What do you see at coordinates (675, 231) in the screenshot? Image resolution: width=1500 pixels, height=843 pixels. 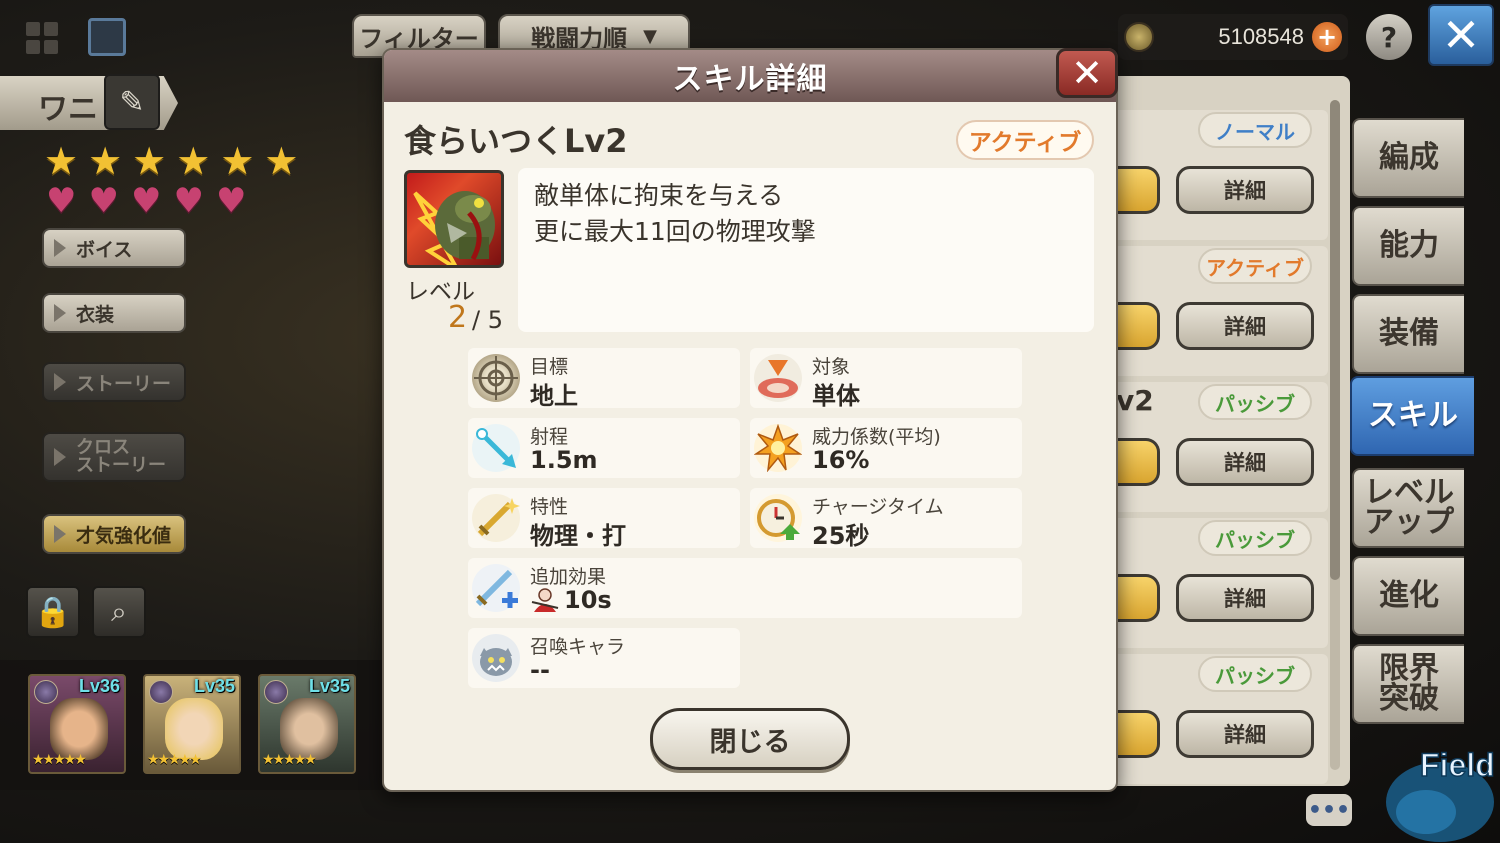 I see `description-line: 更に最大11回の物理攻撃` at bounding box center [675, 231].